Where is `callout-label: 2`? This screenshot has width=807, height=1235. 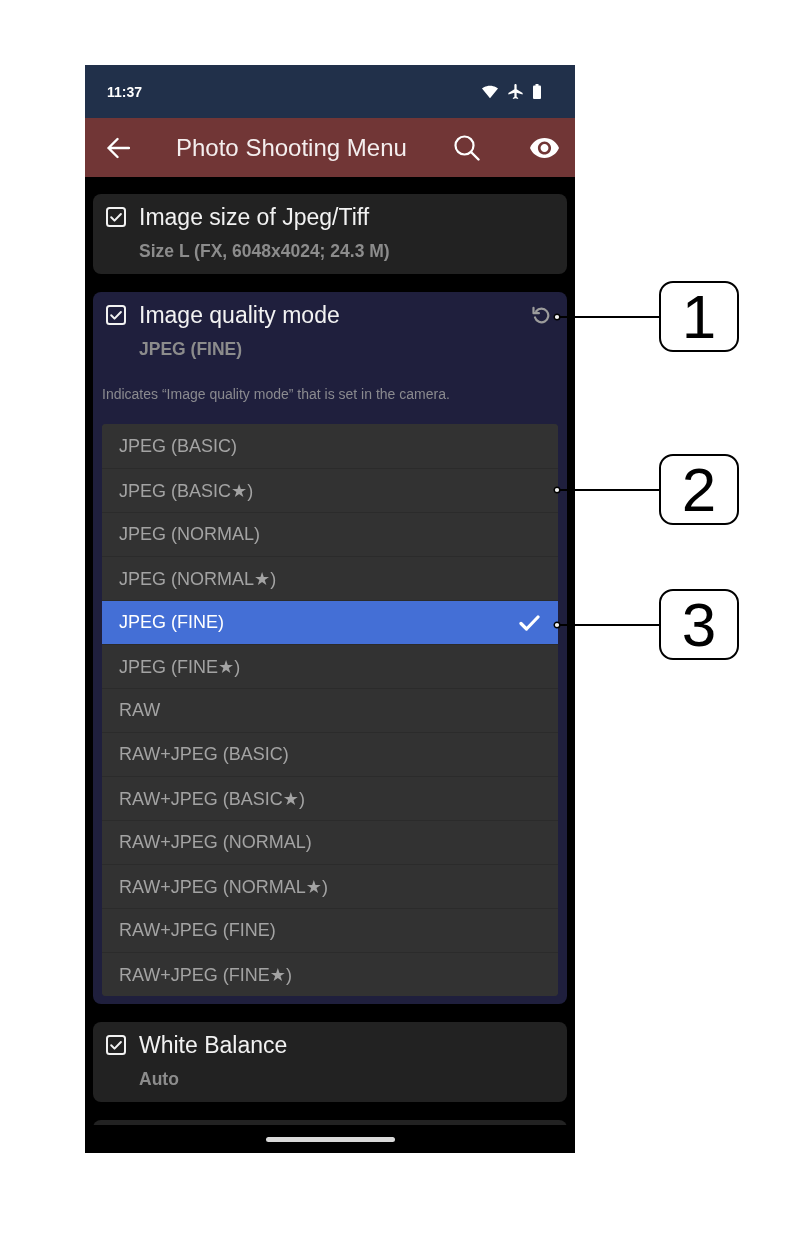 callout-label: 2 is located at coordinates (699, 489).